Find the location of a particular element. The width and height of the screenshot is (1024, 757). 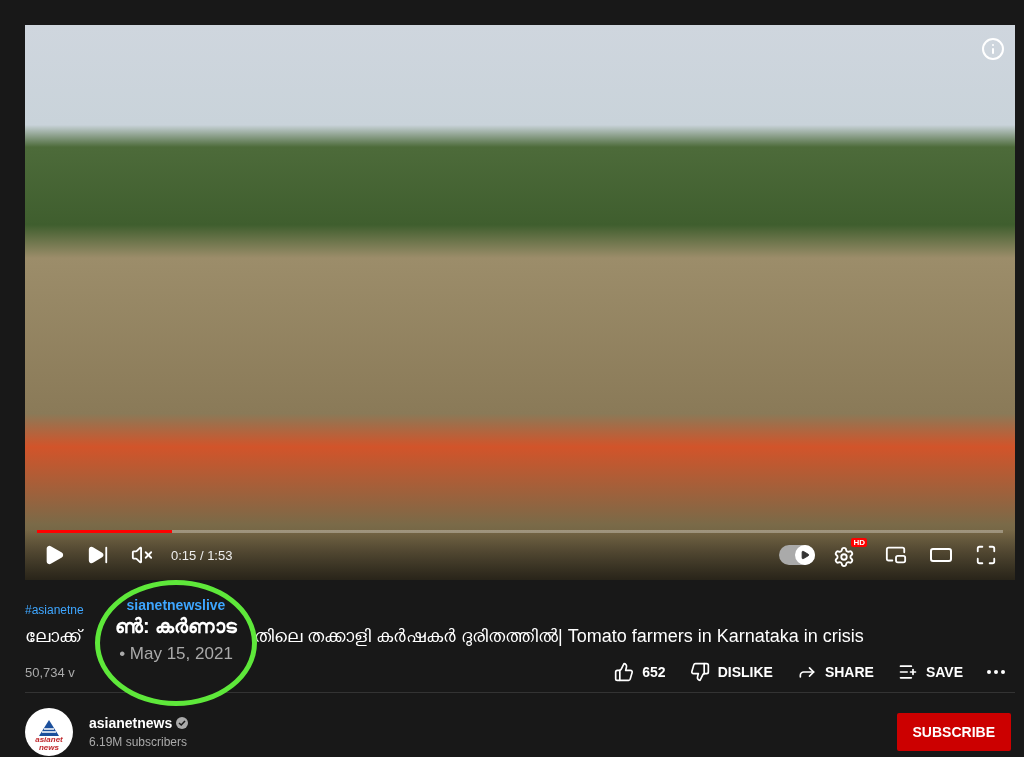

time-display: 0:15 / 1:53 is located at coordinates (202, 555).